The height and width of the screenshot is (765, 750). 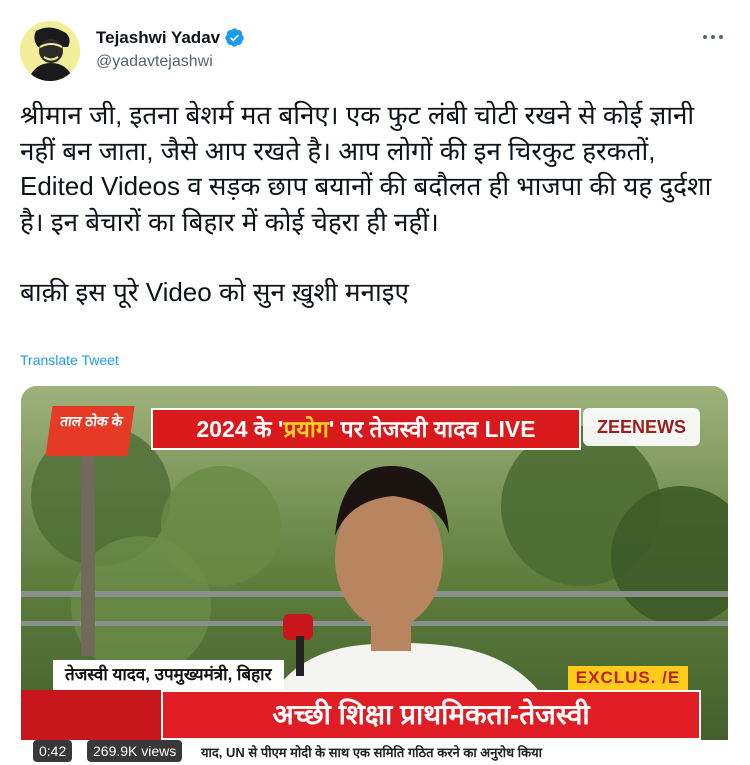 I want to click on profile-avatar-icon, so click(x=50, y=51).